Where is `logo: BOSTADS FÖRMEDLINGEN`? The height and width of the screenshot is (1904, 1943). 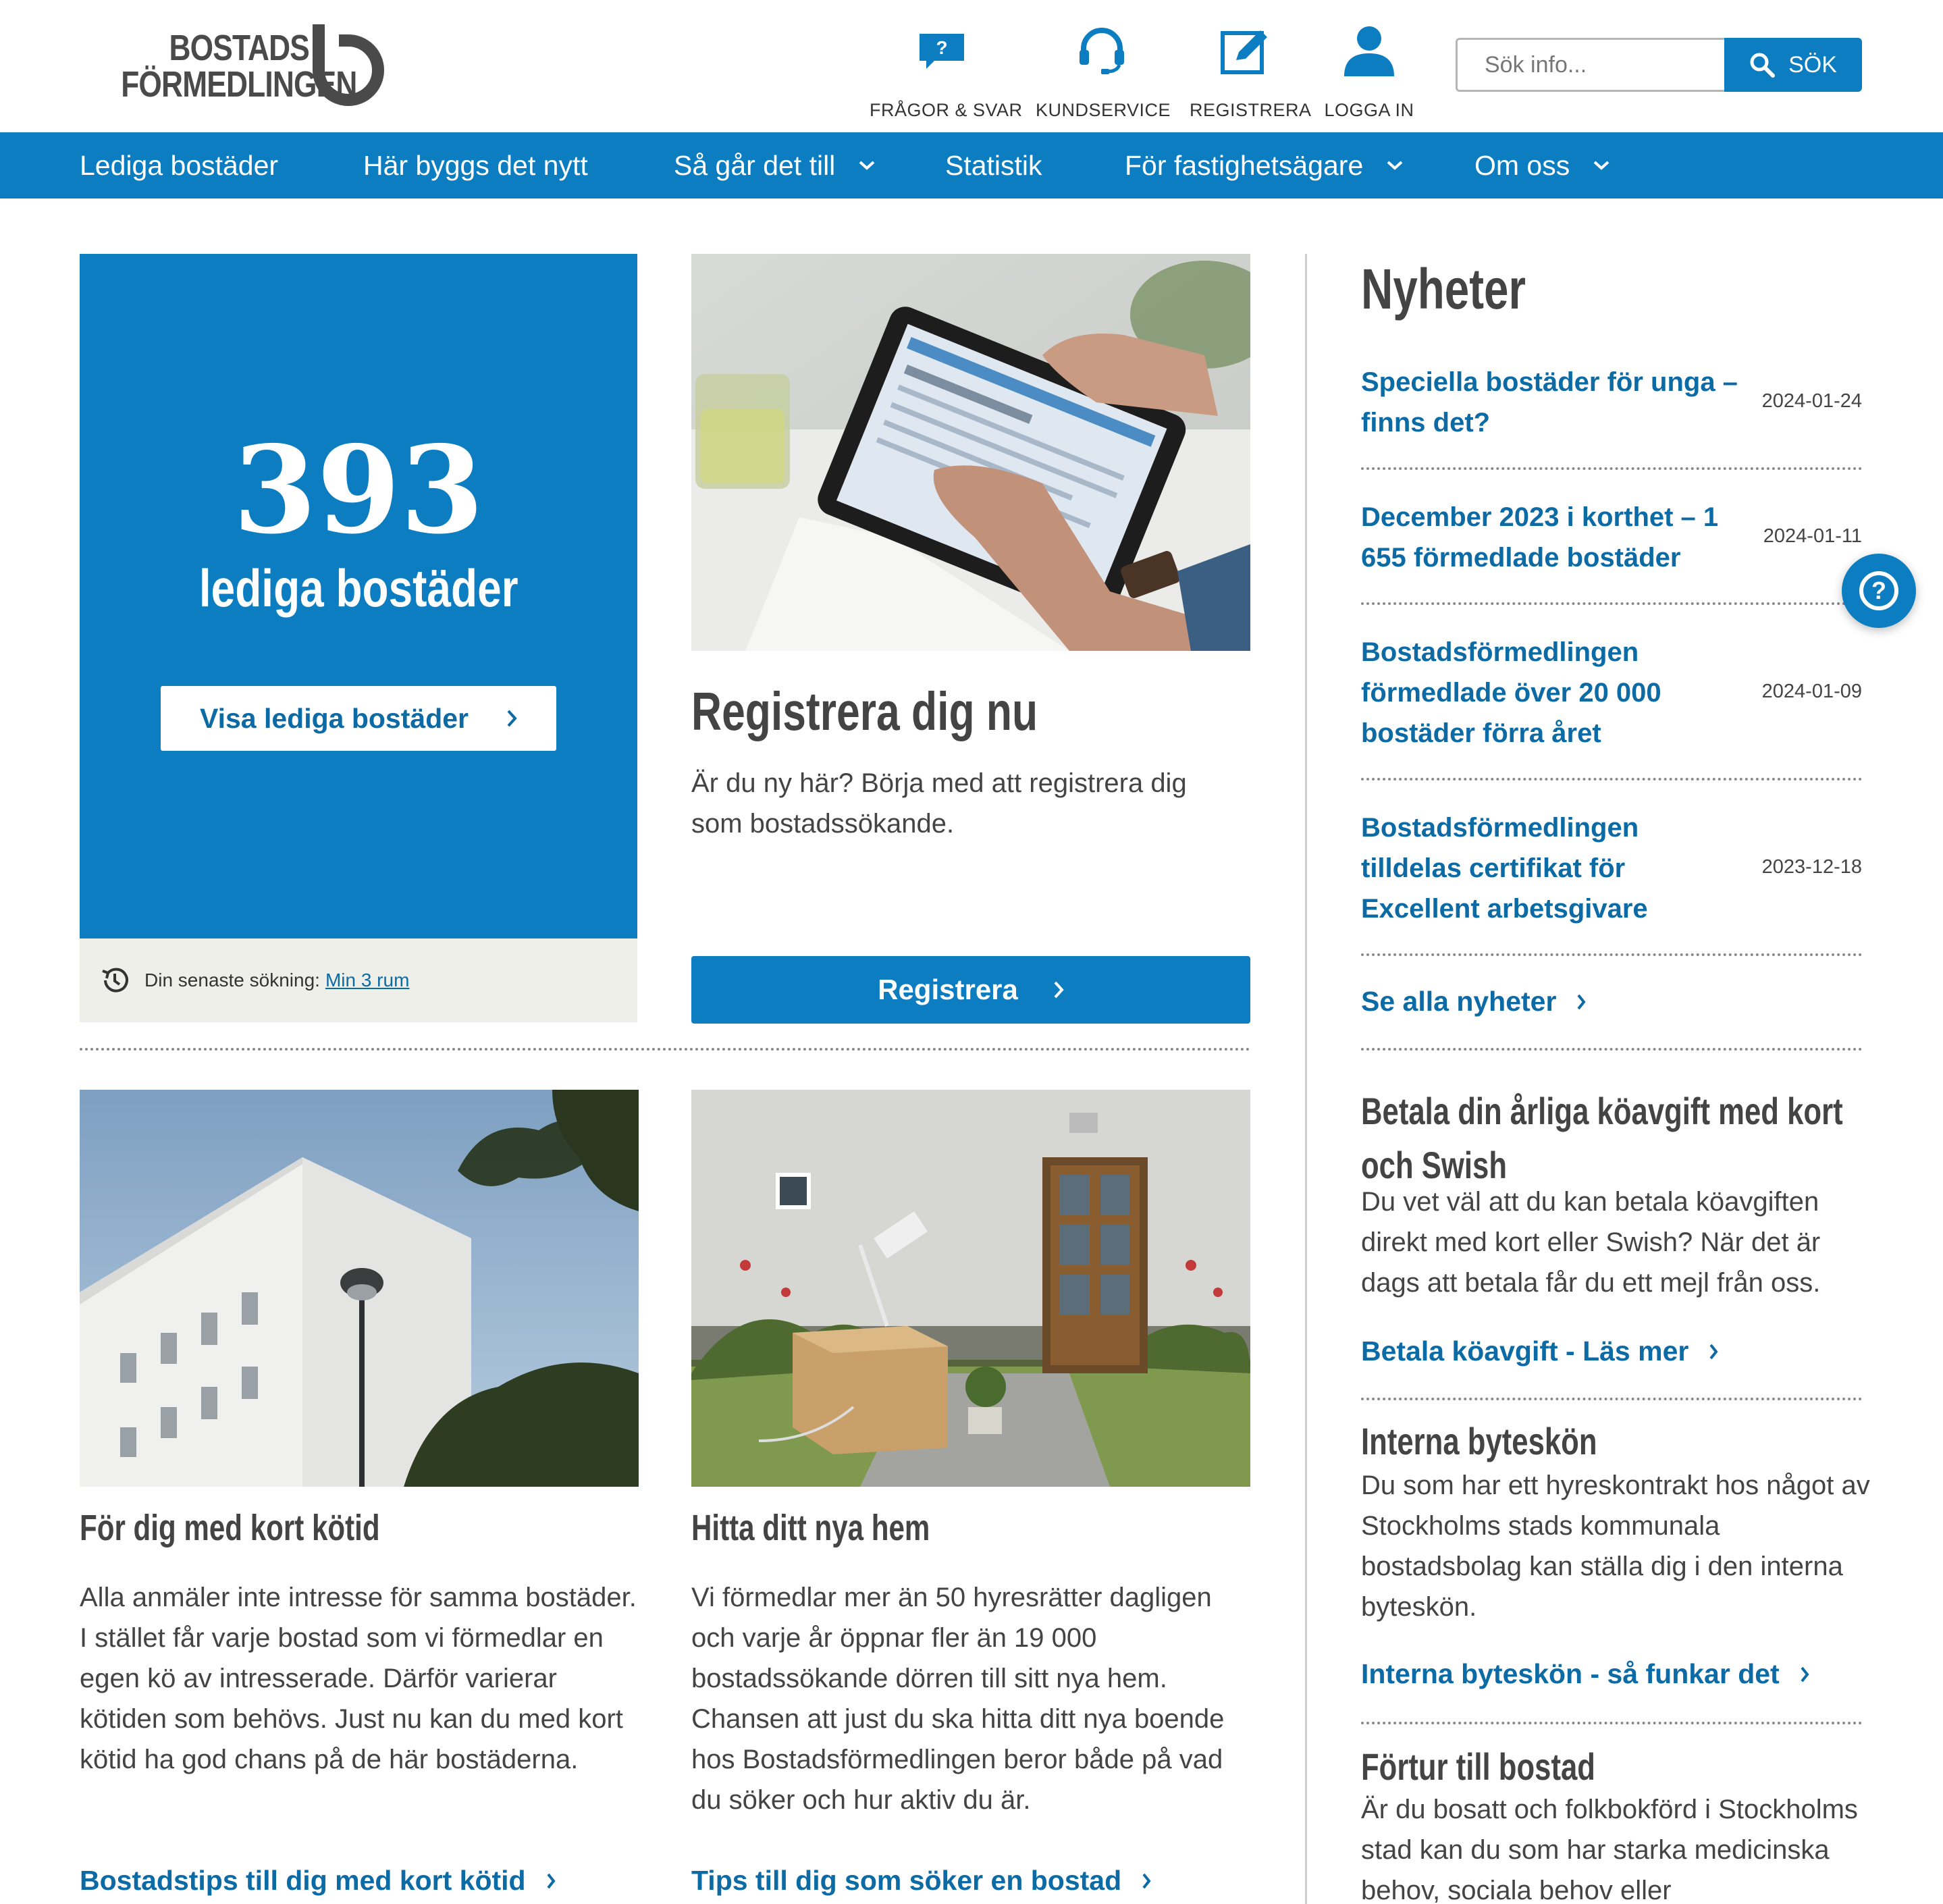
logo: BOSTADS FÖRMEDLINGEN is located at coordinates (218, 66).